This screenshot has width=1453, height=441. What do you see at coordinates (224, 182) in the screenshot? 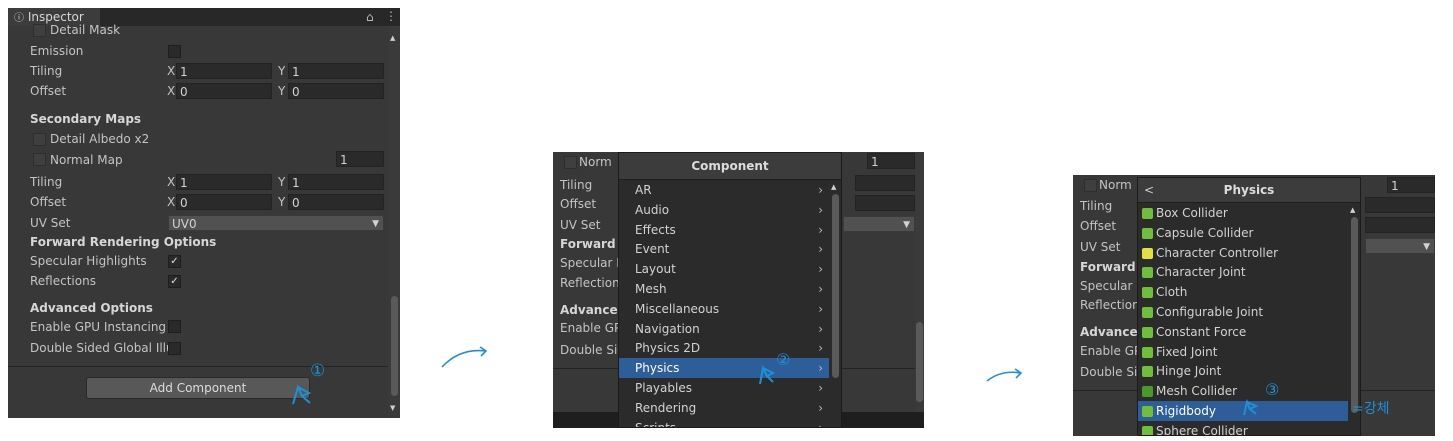
I see `tiling2-x-field: 1` at bounding box center [224, 182].